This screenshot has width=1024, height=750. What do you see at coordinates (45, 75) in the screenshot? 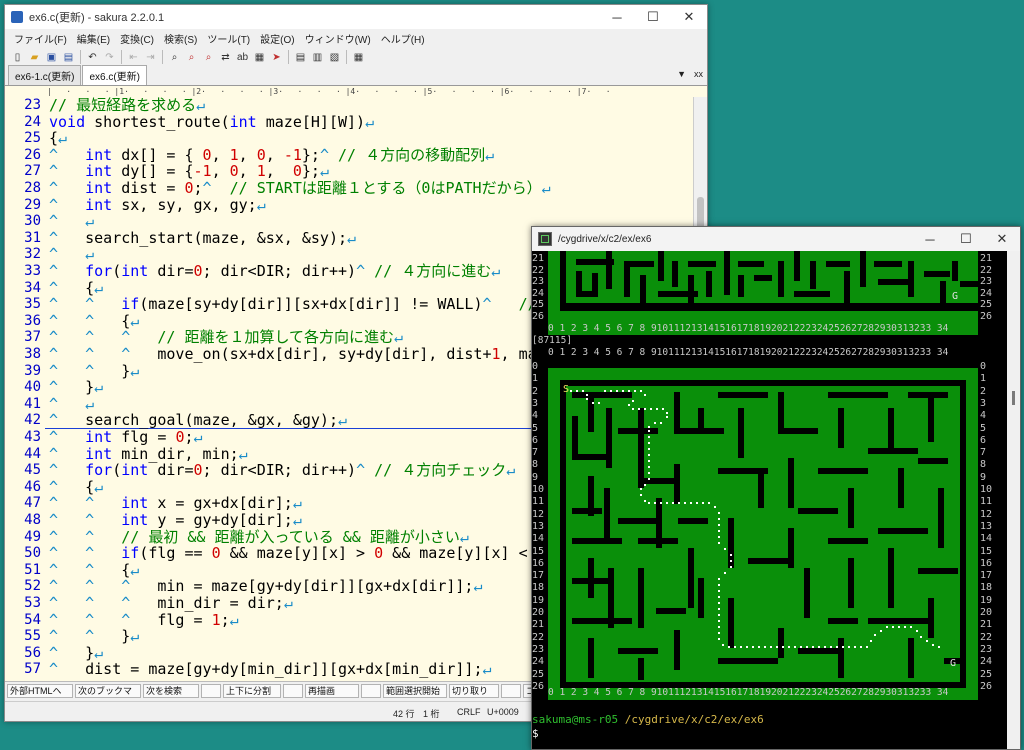
I see `tab-ex6-1: ex6-1.c(更新)` at bounding box center [45, 75].